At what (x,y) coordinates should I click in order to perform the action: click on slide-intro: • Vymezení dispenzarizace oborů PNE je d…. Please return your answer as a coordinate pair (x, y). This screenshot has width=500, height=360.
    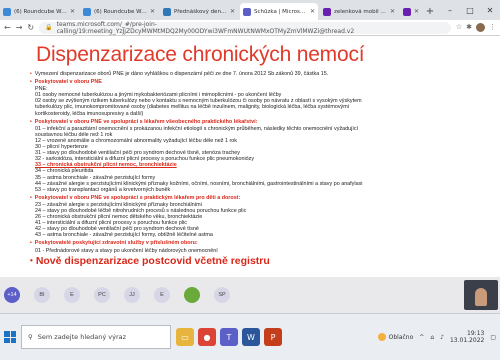
    Looking at the image, I should click on (240, 74).